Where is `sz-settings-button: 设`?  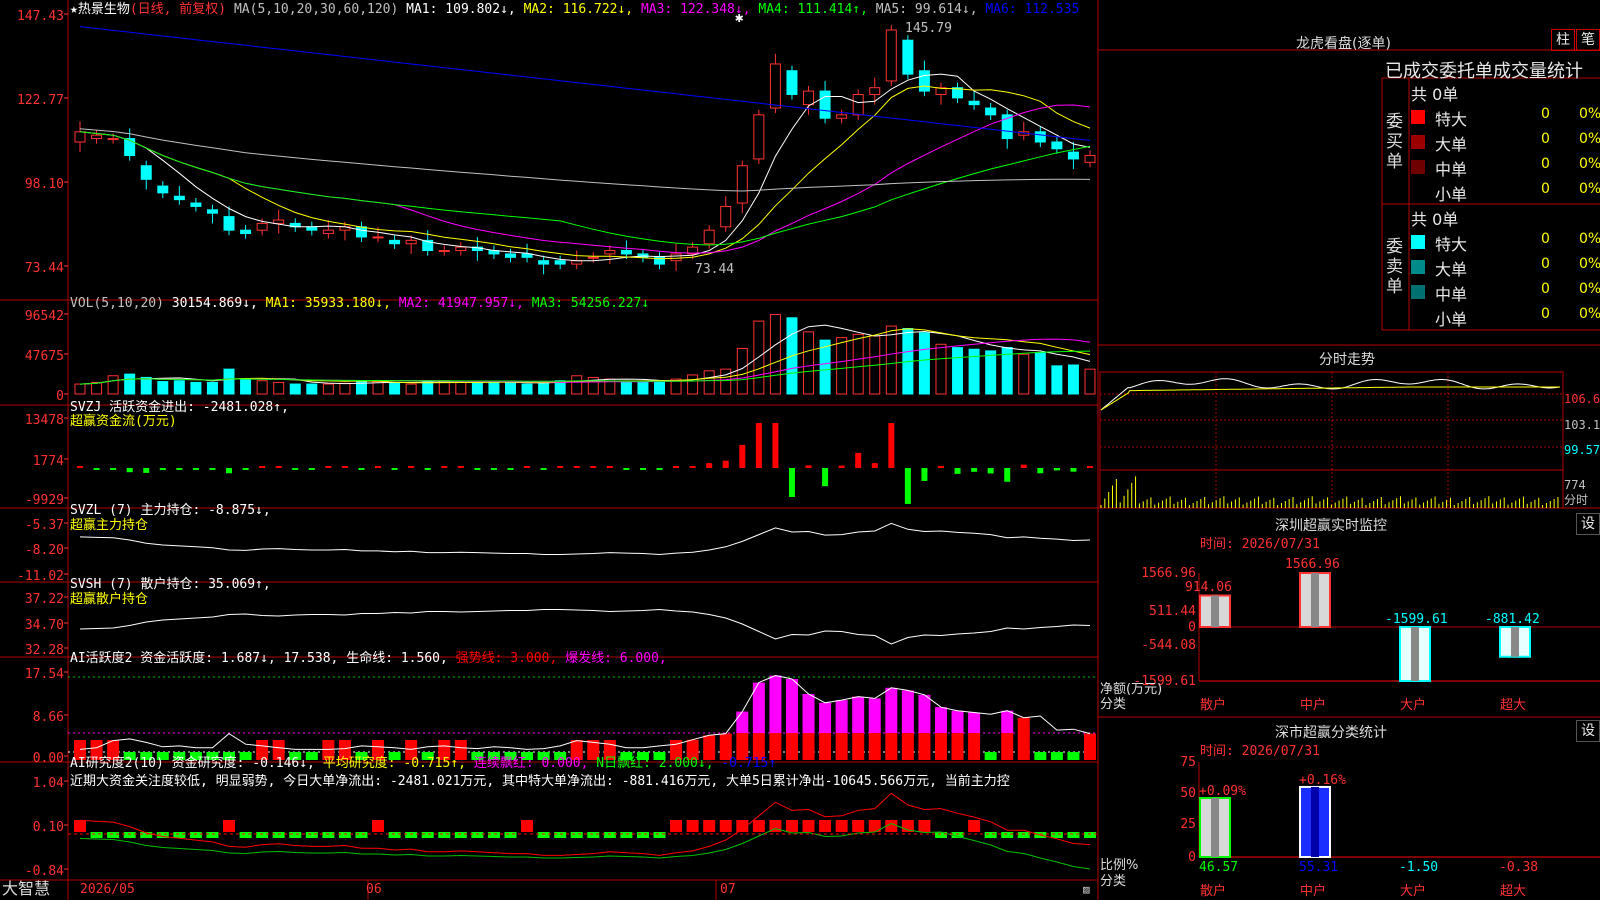
sz-settings-button: 设 is located at coordinates (1588, 524).